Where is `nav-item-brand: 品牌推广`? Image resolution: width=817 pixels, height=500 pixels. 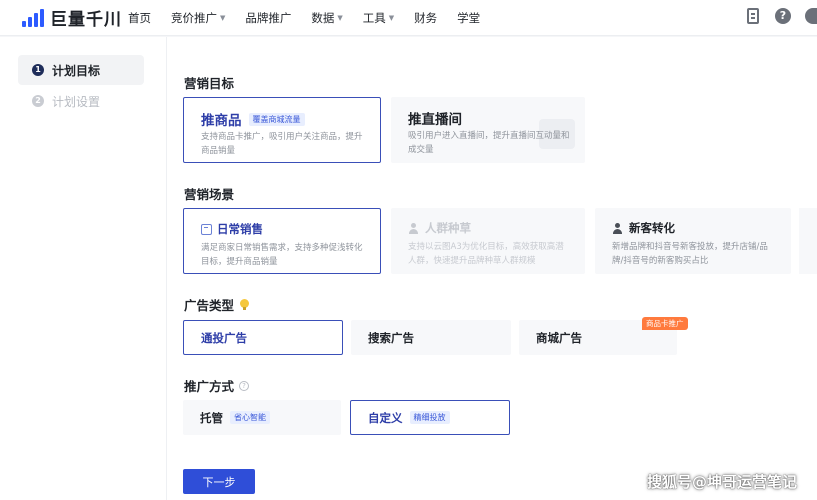
nav-item-brand: 品牌推广 is located at coordinates (268, 18).